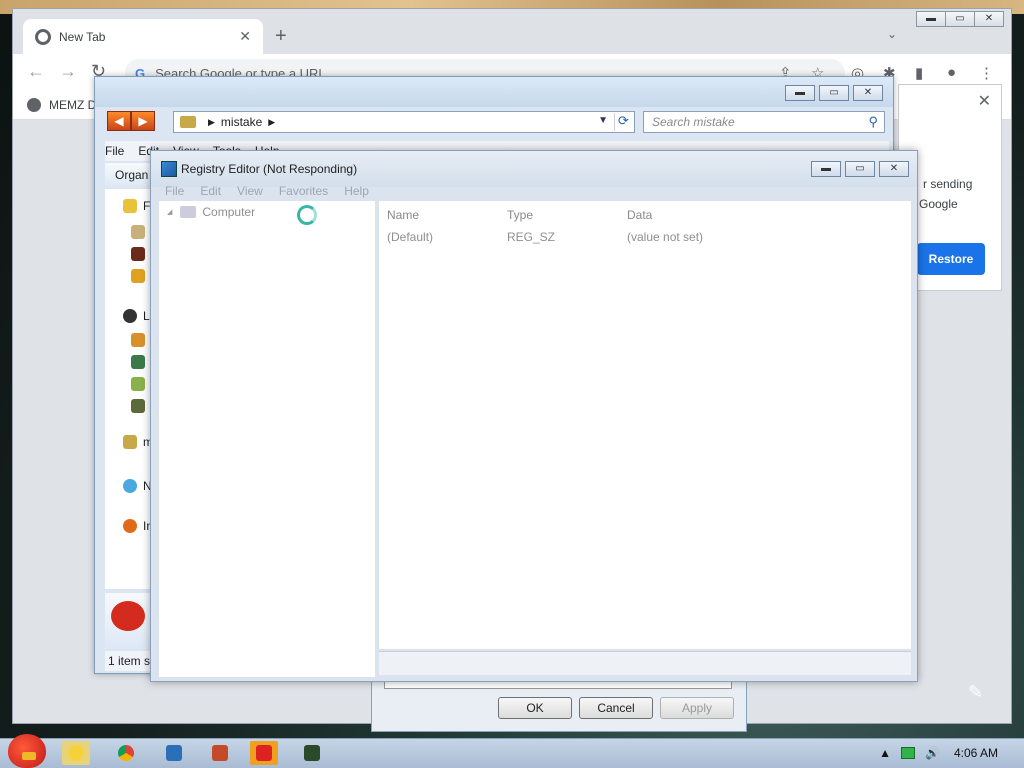 This screenshot has width=1024, height=768. What do you see at coordinates (269, 169) in the screenshot?
I see `window-title: Registry Editor (Not Responding)` at bounding box center [269, 169].